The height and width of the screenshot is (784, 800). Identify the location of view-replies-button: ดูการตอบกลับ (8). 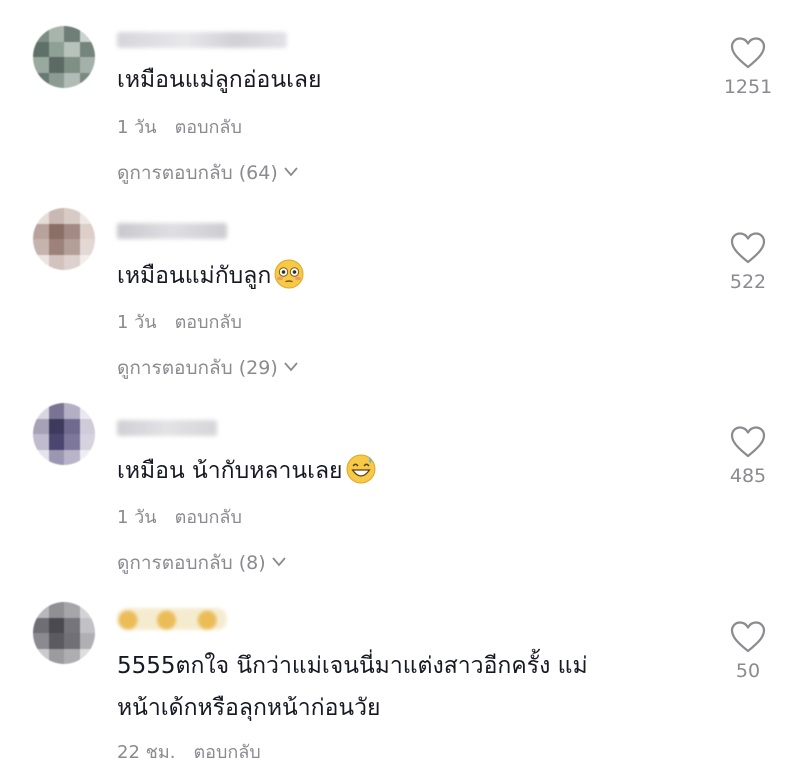
(201, 563).